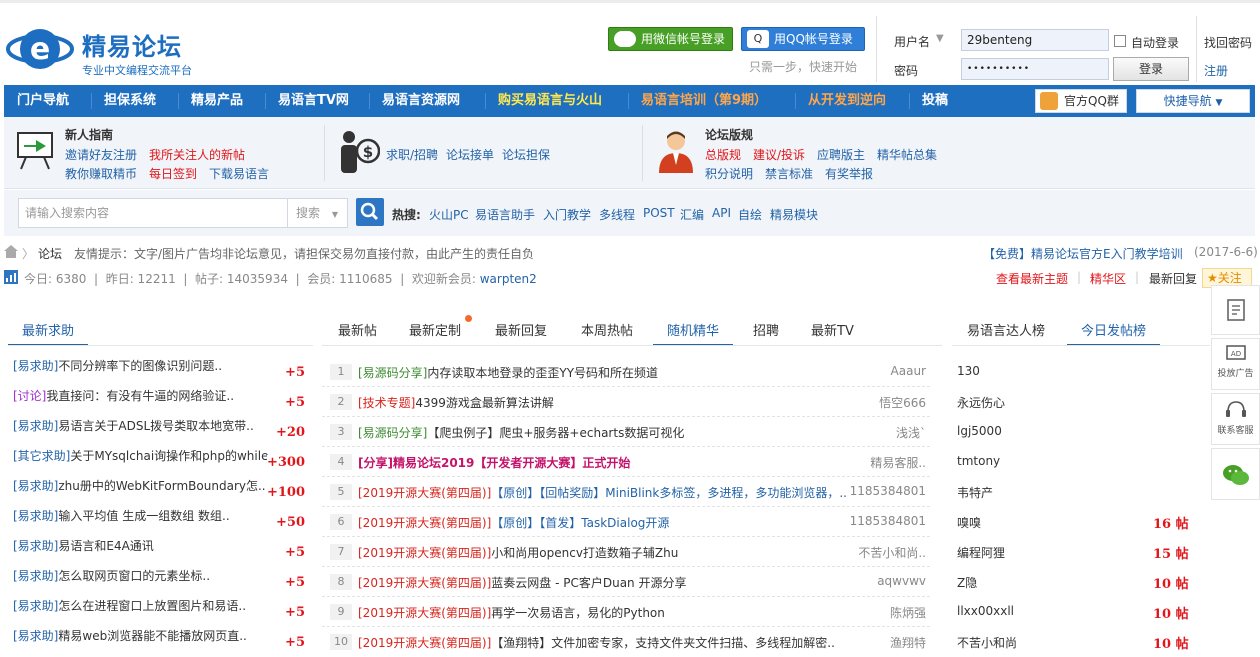 The width and height of the screenshot is (1260, 657). What do you see at coordinates (670, 39) in the screenshot?
I see `wechat-login-button: 用微信帐号登录` at bounding box center [670, 39].